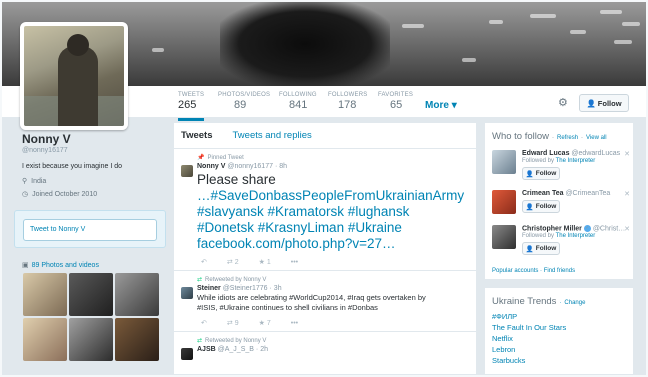 The width and height of the screenshot is (648, 377). What do you see at coordinates (209, 288) in the screenshot?
I see `tweet-author: Steiner` at bounding box center [209, 288].